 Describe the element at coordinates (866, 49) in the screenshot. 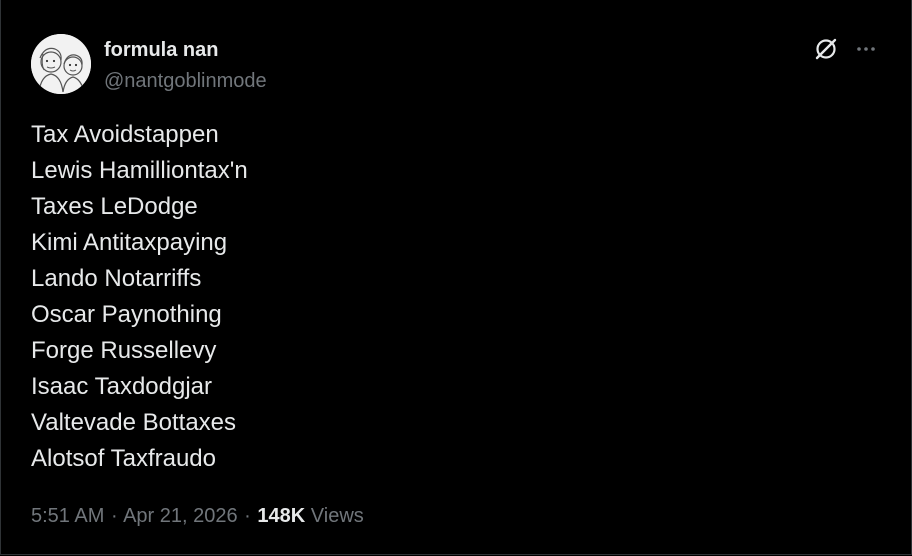

I see `more-options-icon` at that location.